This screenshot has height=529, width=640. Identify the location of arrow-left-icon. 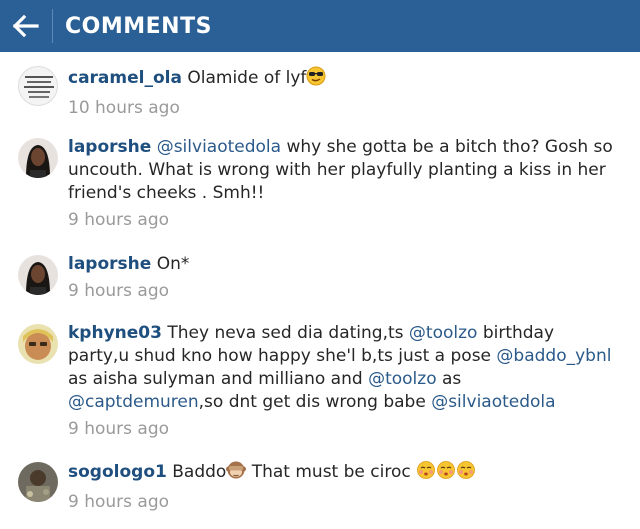
(26, 26).